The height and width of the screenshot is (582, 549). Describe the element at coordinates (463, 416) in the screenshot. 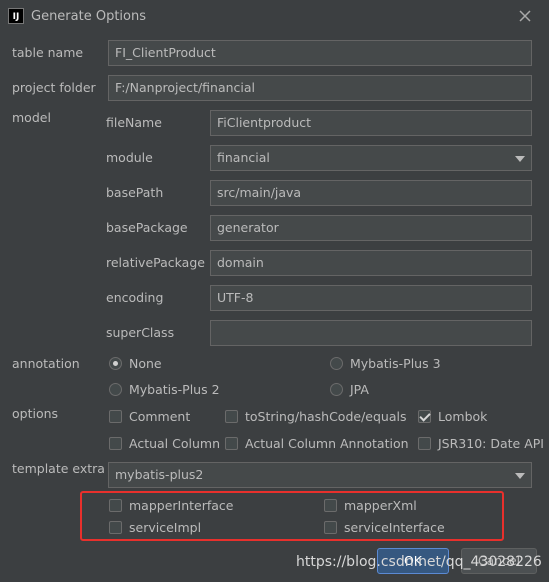

I see `lombok-checkbox-label: Lombok` at that location.